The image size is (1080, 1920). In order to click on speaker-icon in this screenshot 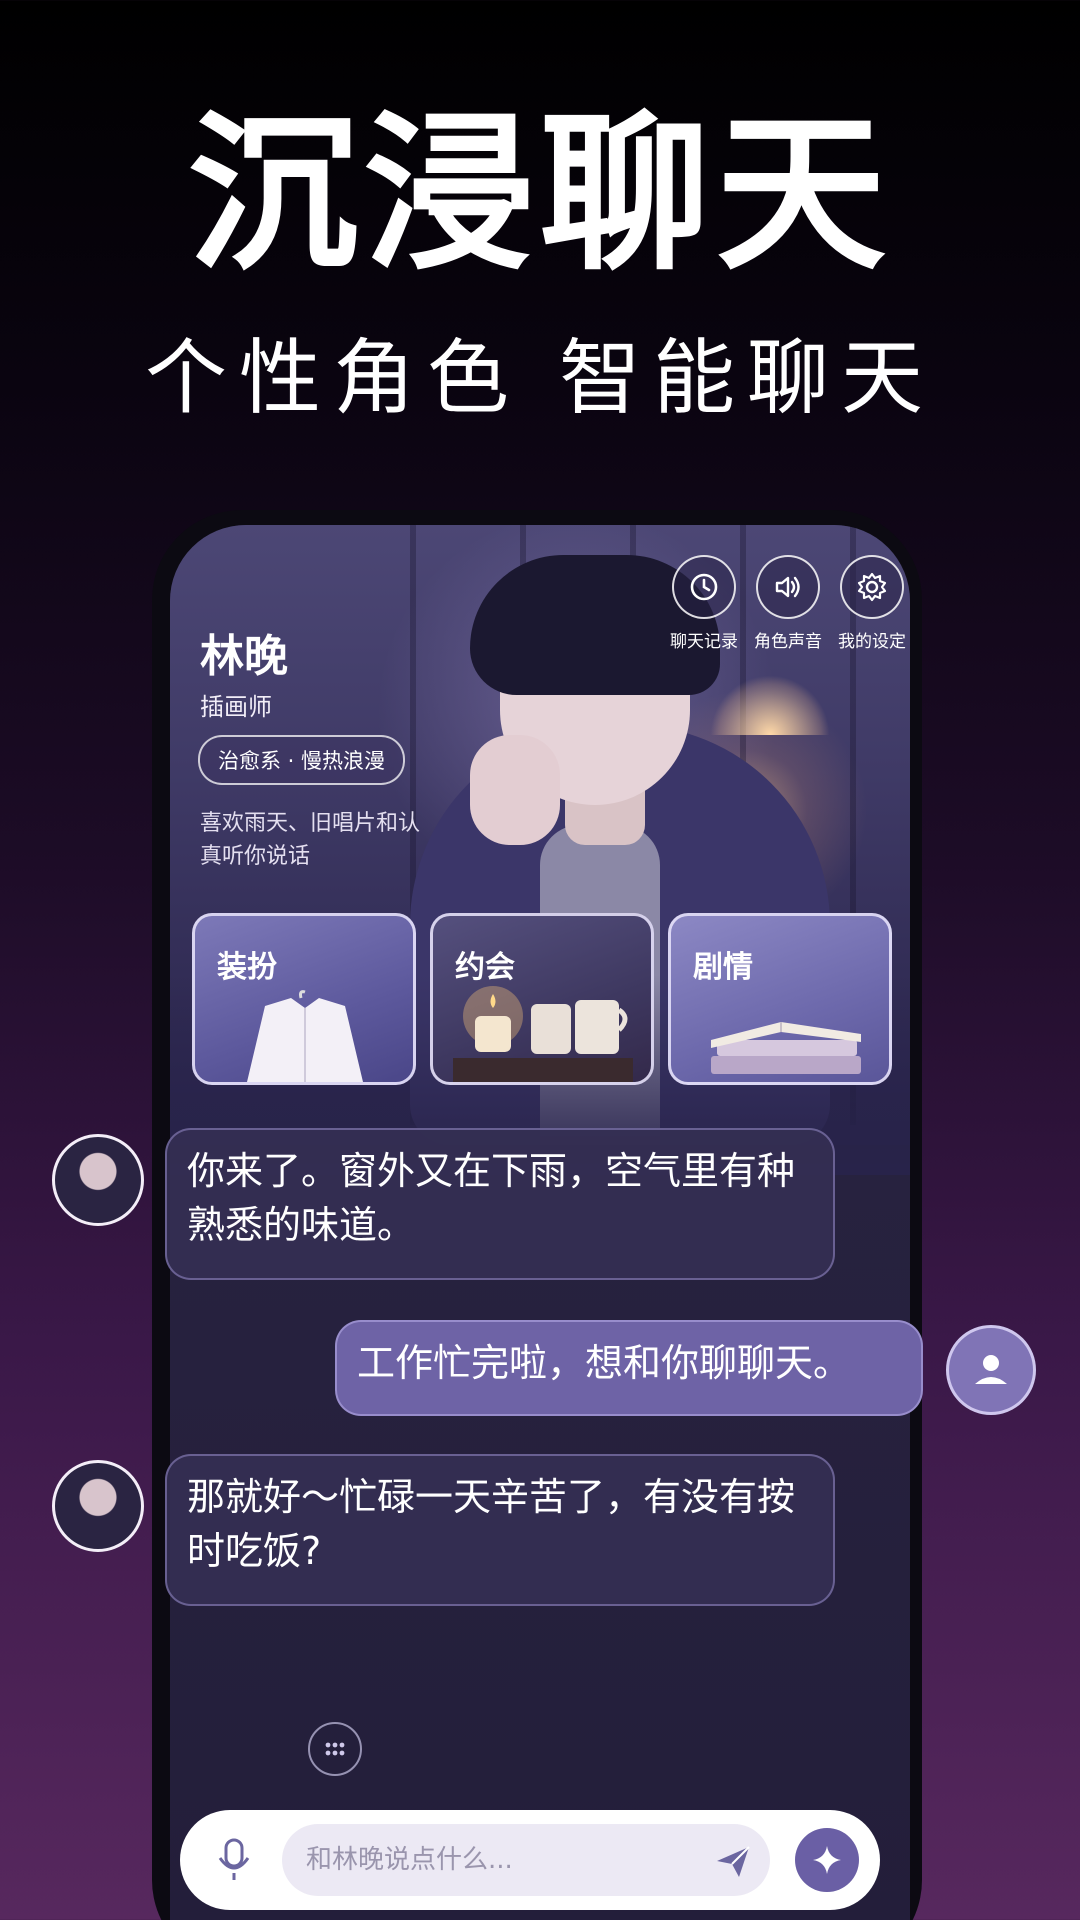, I will do `click(788, 587)`.